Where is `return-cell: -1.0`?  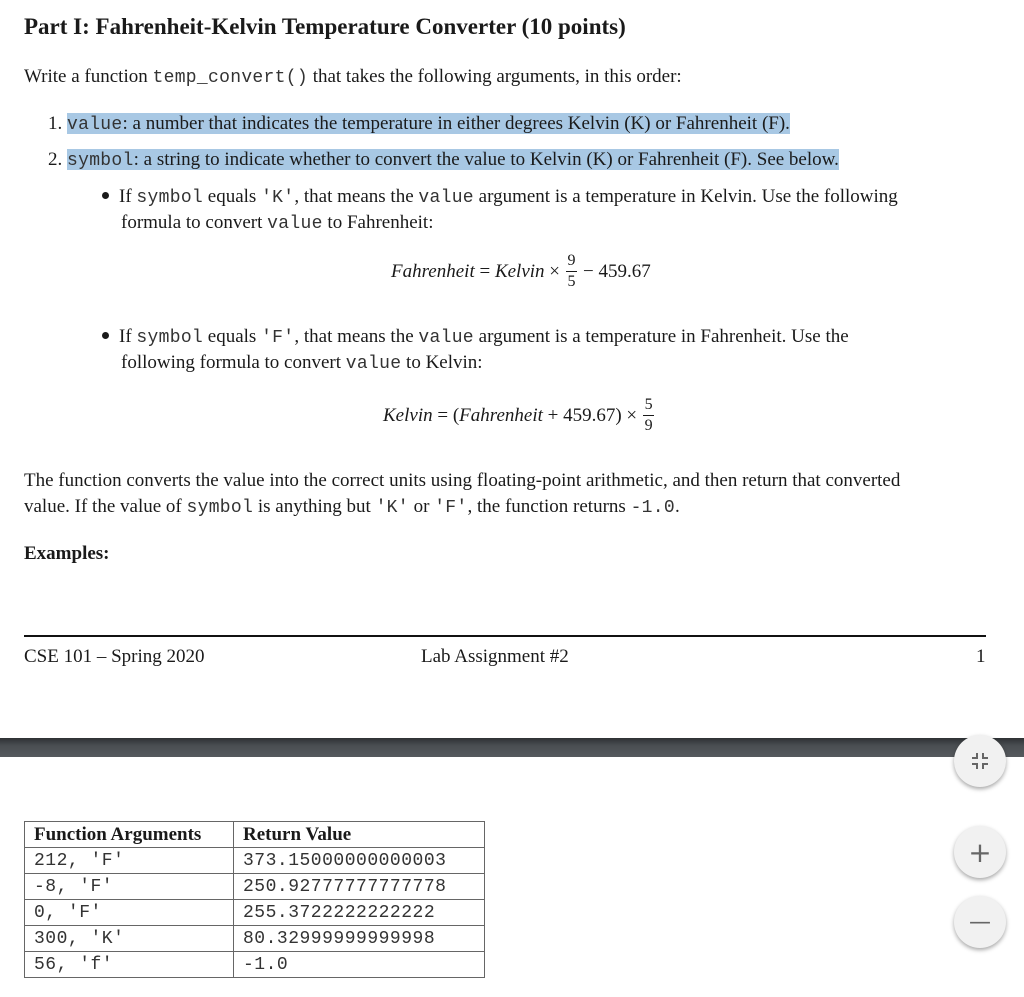
return-cell: -1.0 is located at coordinates (359, 964).